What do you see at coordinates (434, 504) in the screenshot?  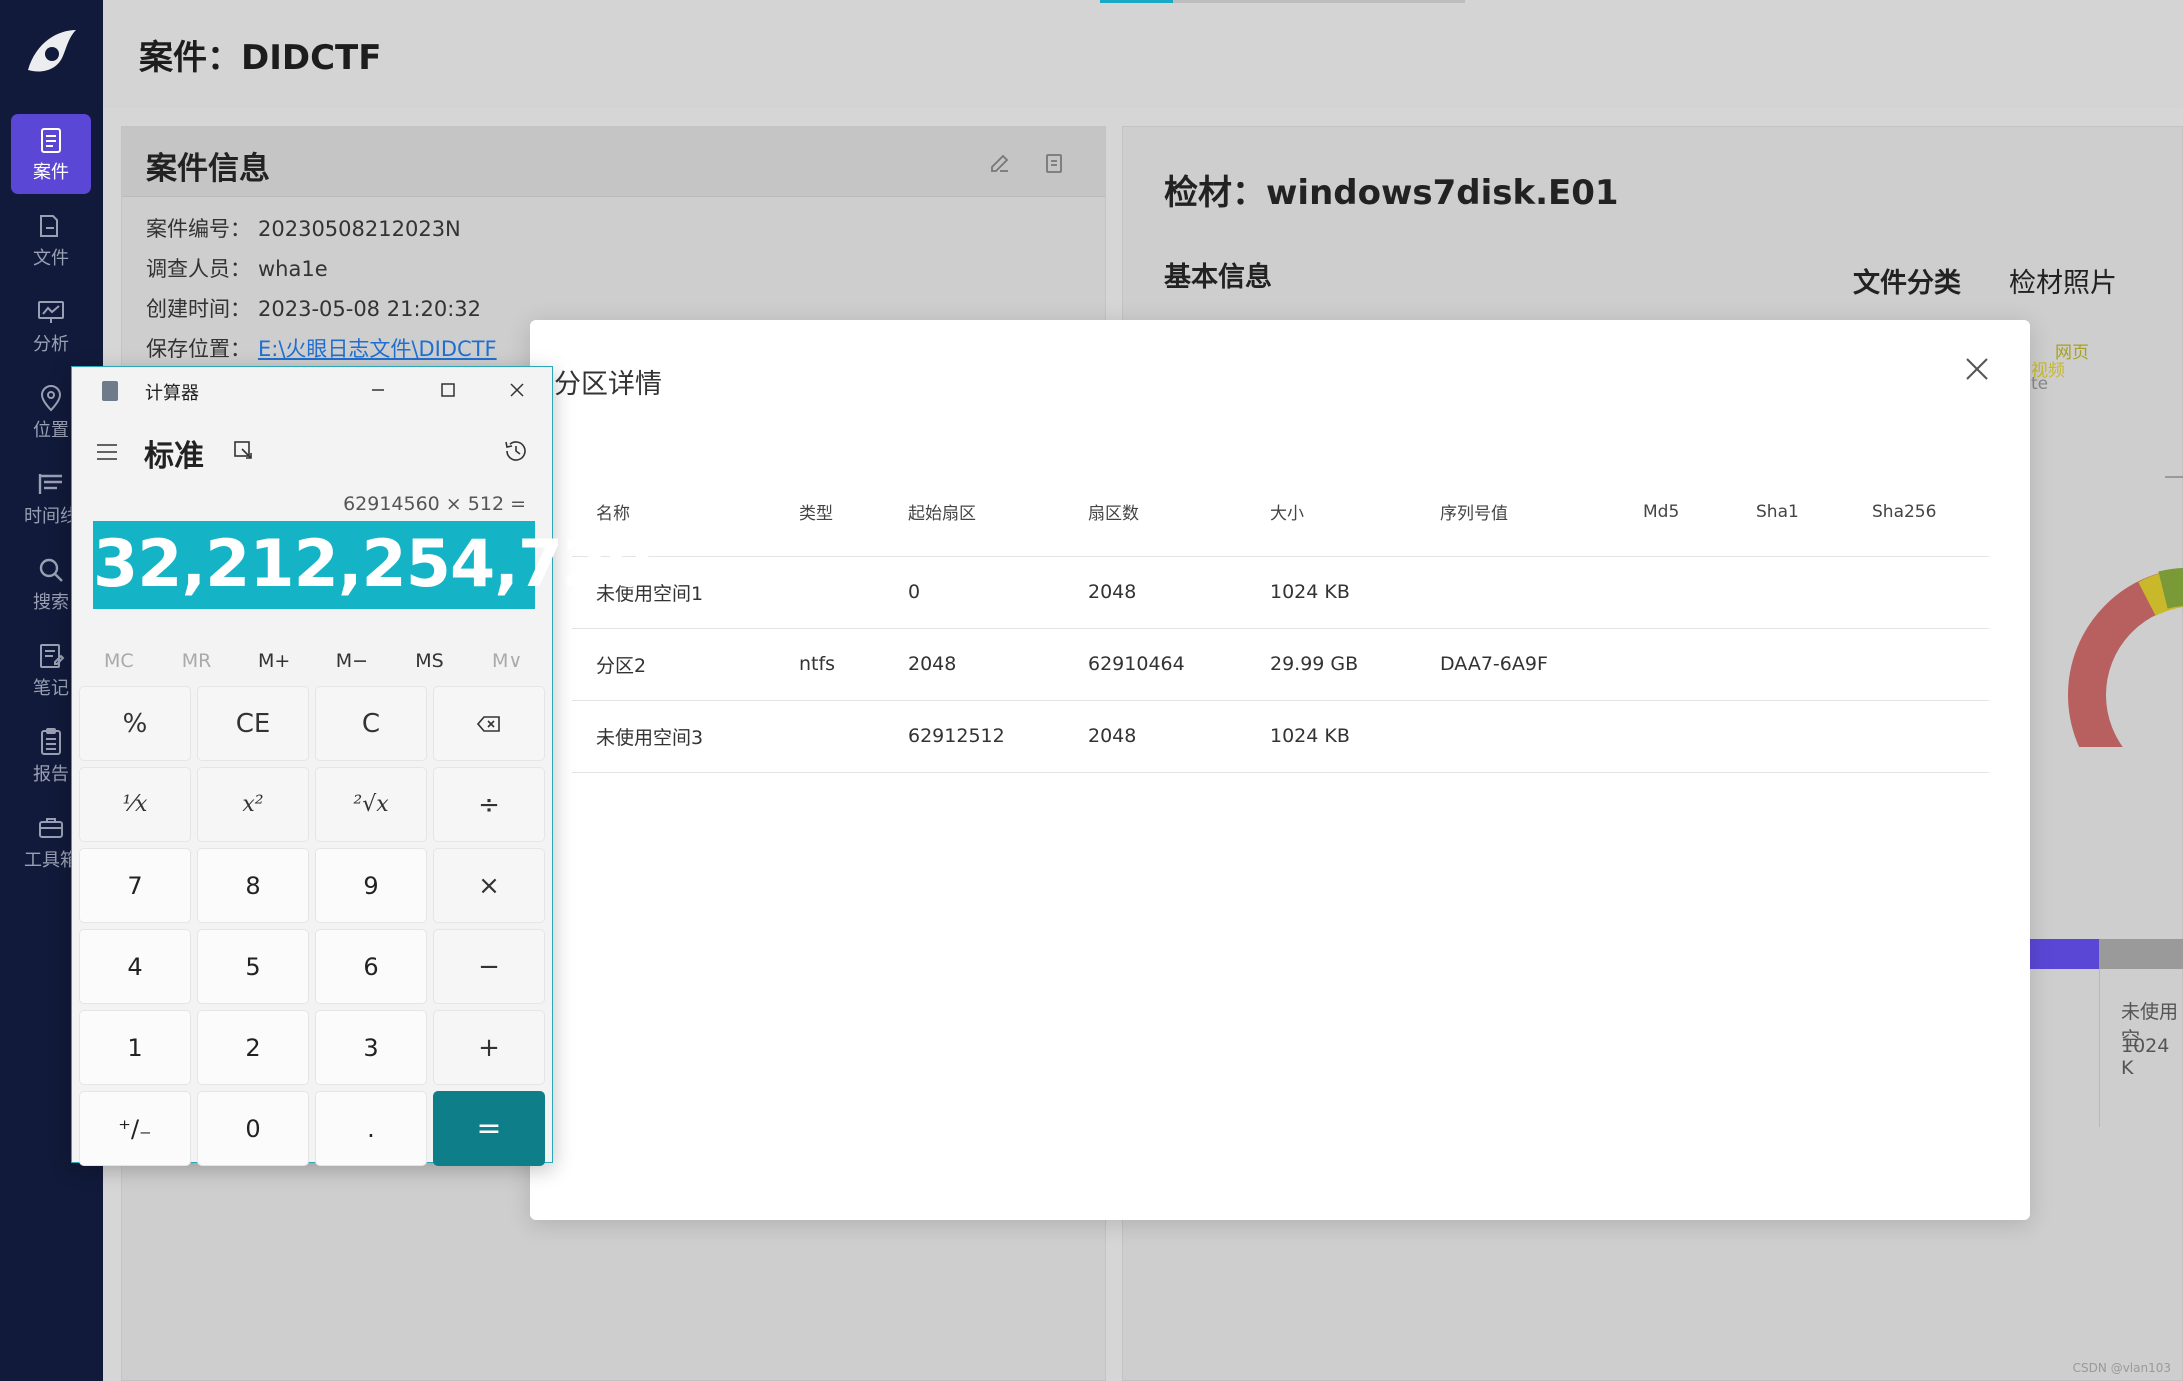 I see `calculator-expression: 62914560 × 512 =` at bounding box center [434, 504].